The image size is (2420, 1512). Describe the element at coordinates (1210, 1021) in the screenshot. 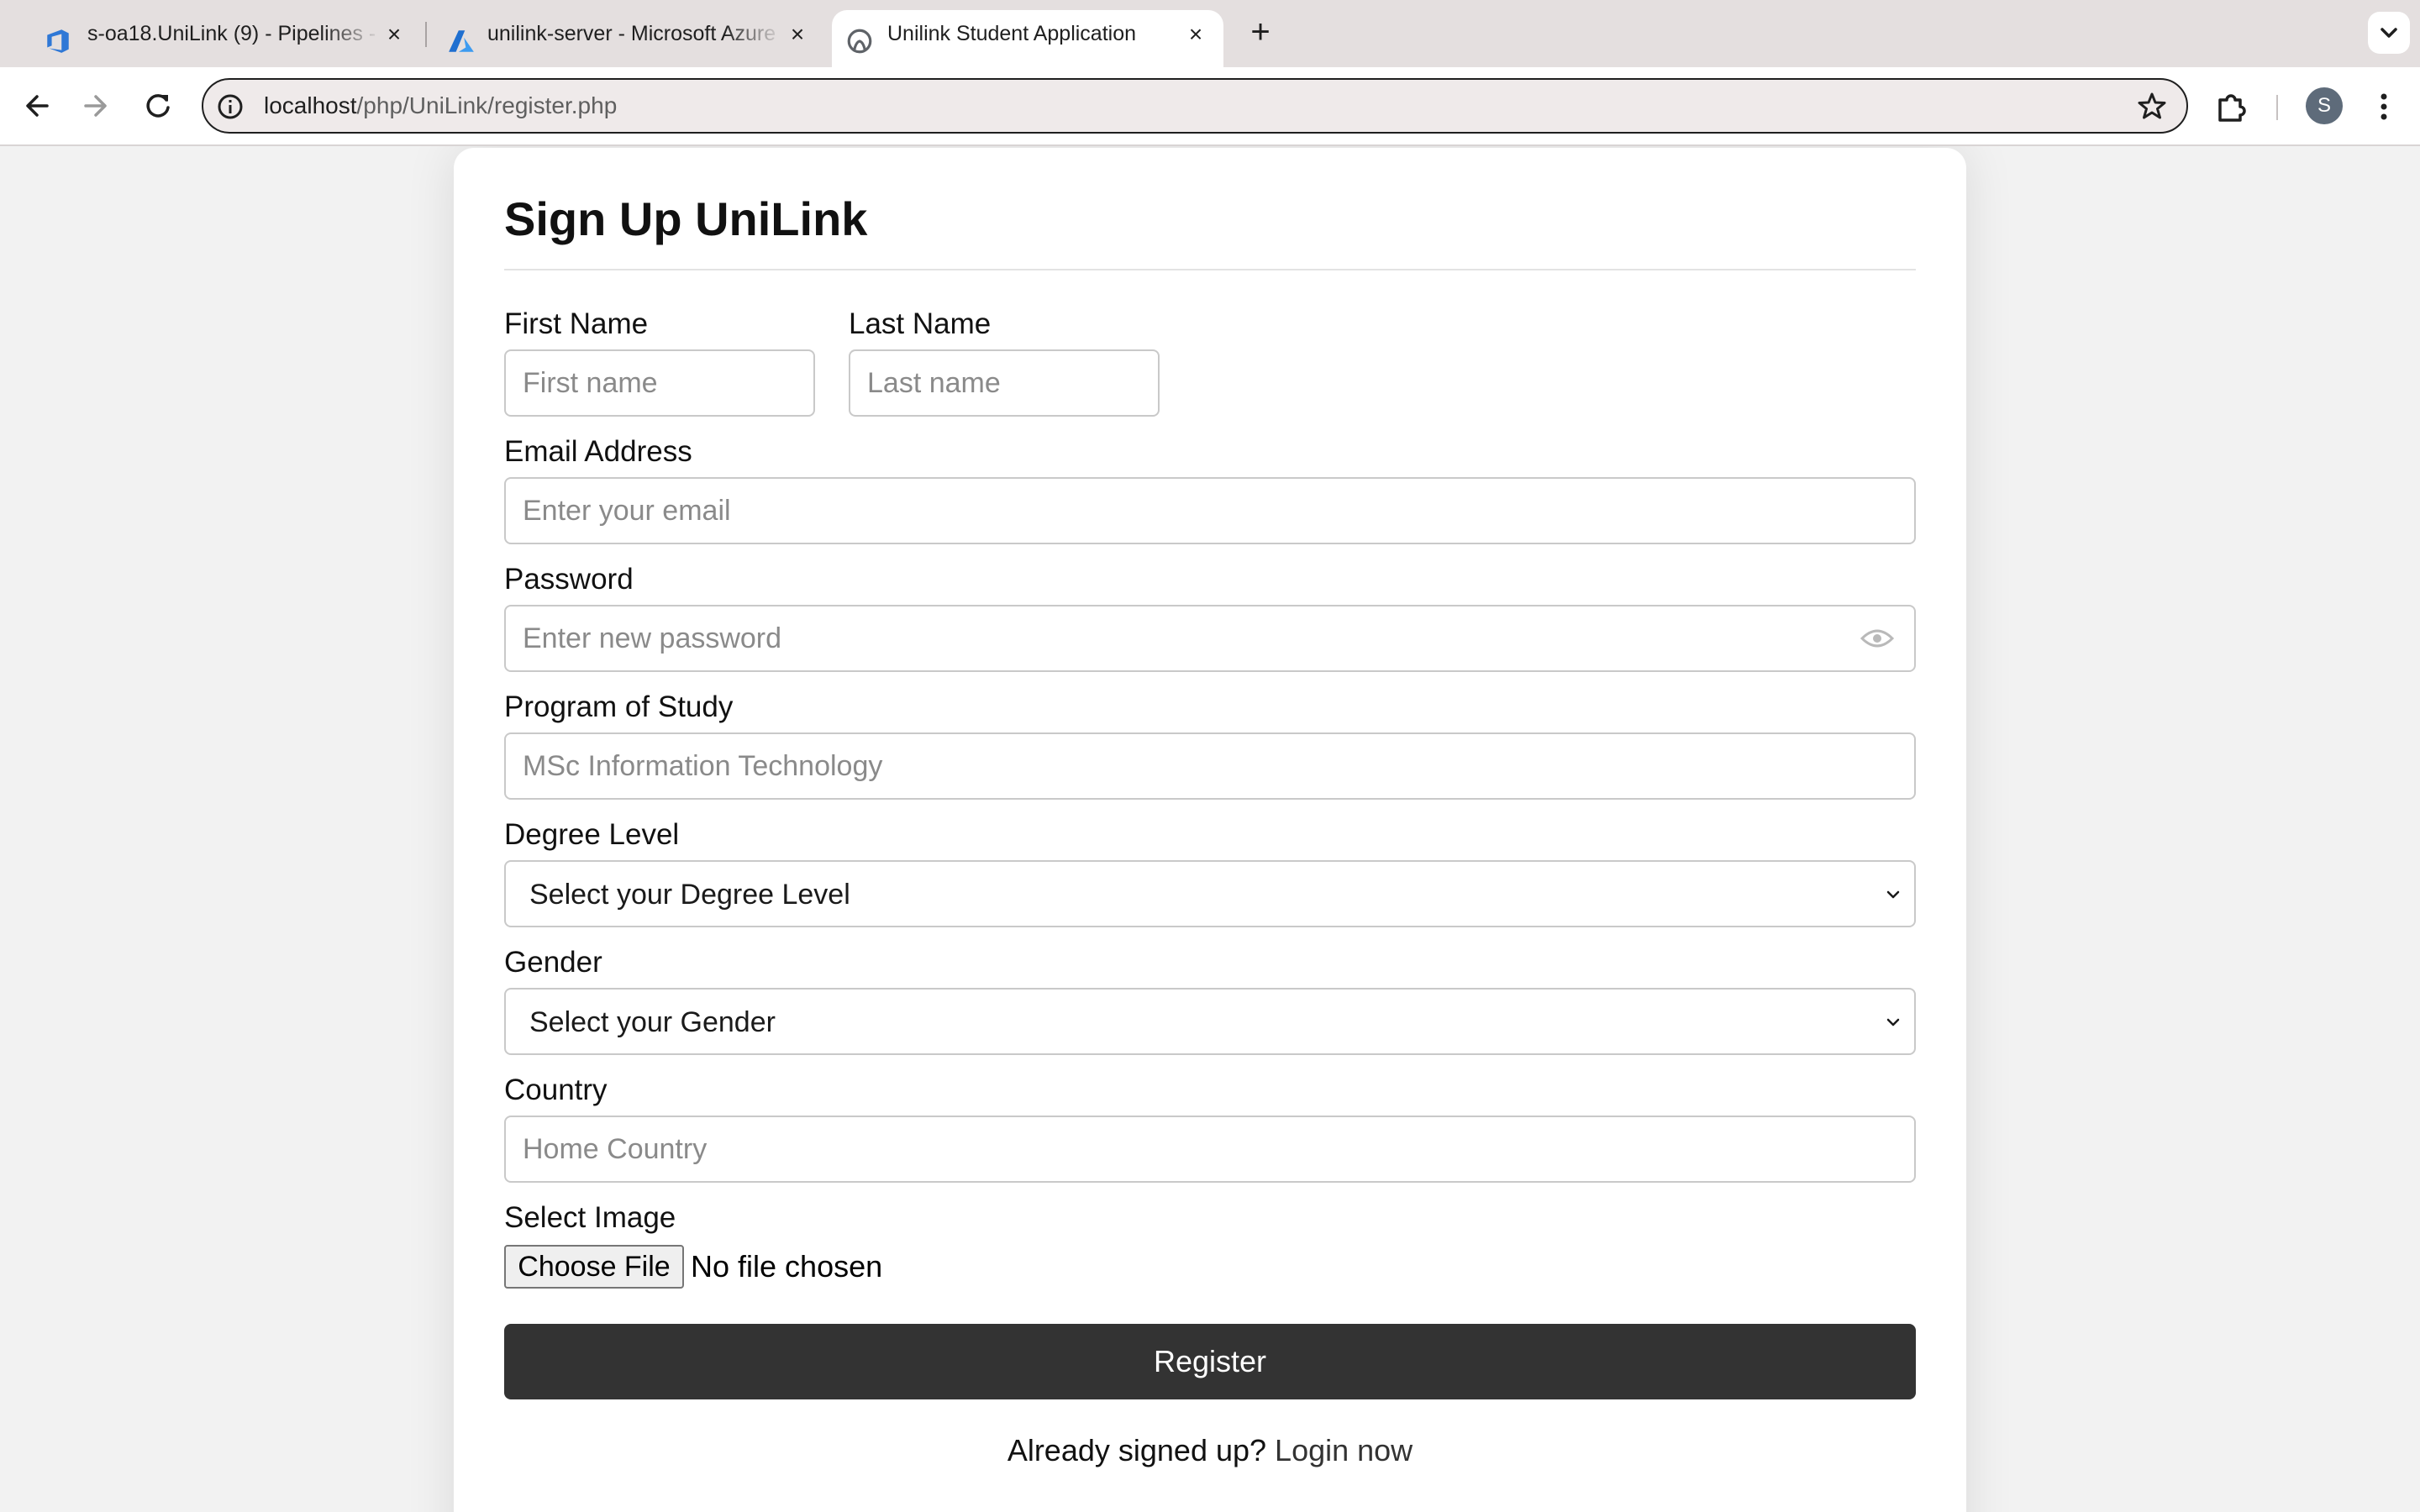

I see `gender-select: Select your Gender` at that location.